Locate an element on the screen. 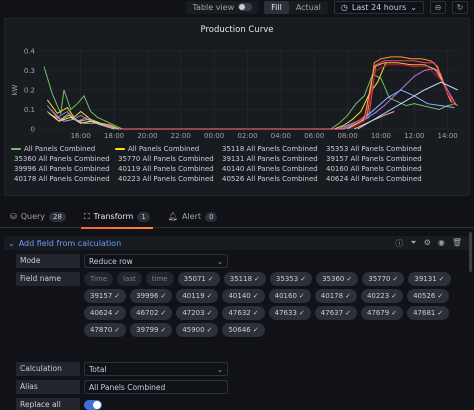 Image resolution: width=474 pixels, height=410 pixels. field-chip: 35770 ✓ is located at coordinates (383, 279).